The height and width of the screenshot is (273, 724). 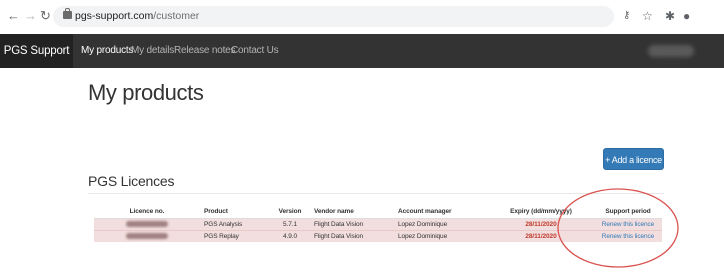 I want to click on add-licence-button: + Add a licence, so click(x=633, y=159).